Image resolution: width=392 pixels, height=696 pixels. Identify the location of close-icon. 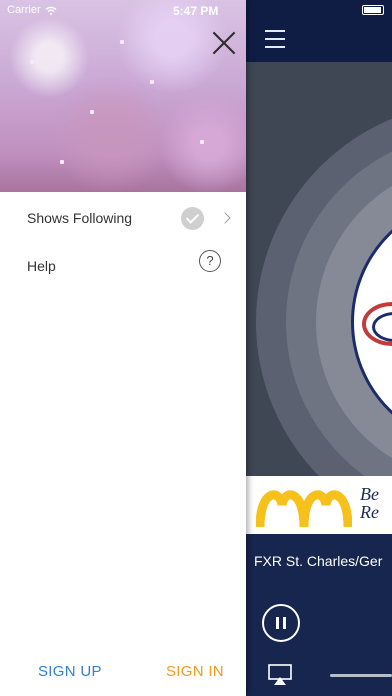
(224, 43).